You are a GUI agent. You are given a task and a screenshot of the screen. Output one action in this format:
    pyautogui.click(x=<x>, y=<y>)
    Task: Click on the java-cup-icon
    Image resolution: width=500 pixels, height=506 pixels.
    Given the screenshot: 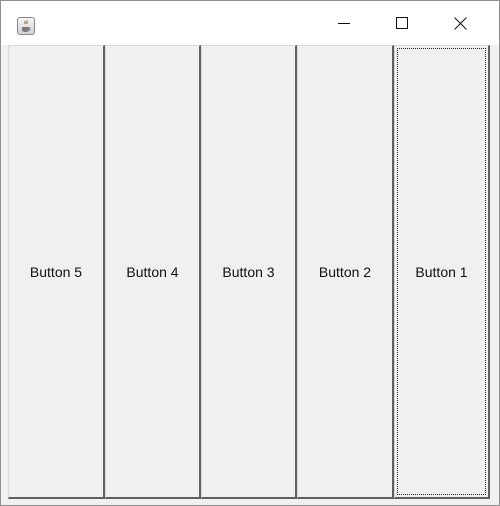 What is the action you would take?
    pyautogui.click(x=26, y=26)
    